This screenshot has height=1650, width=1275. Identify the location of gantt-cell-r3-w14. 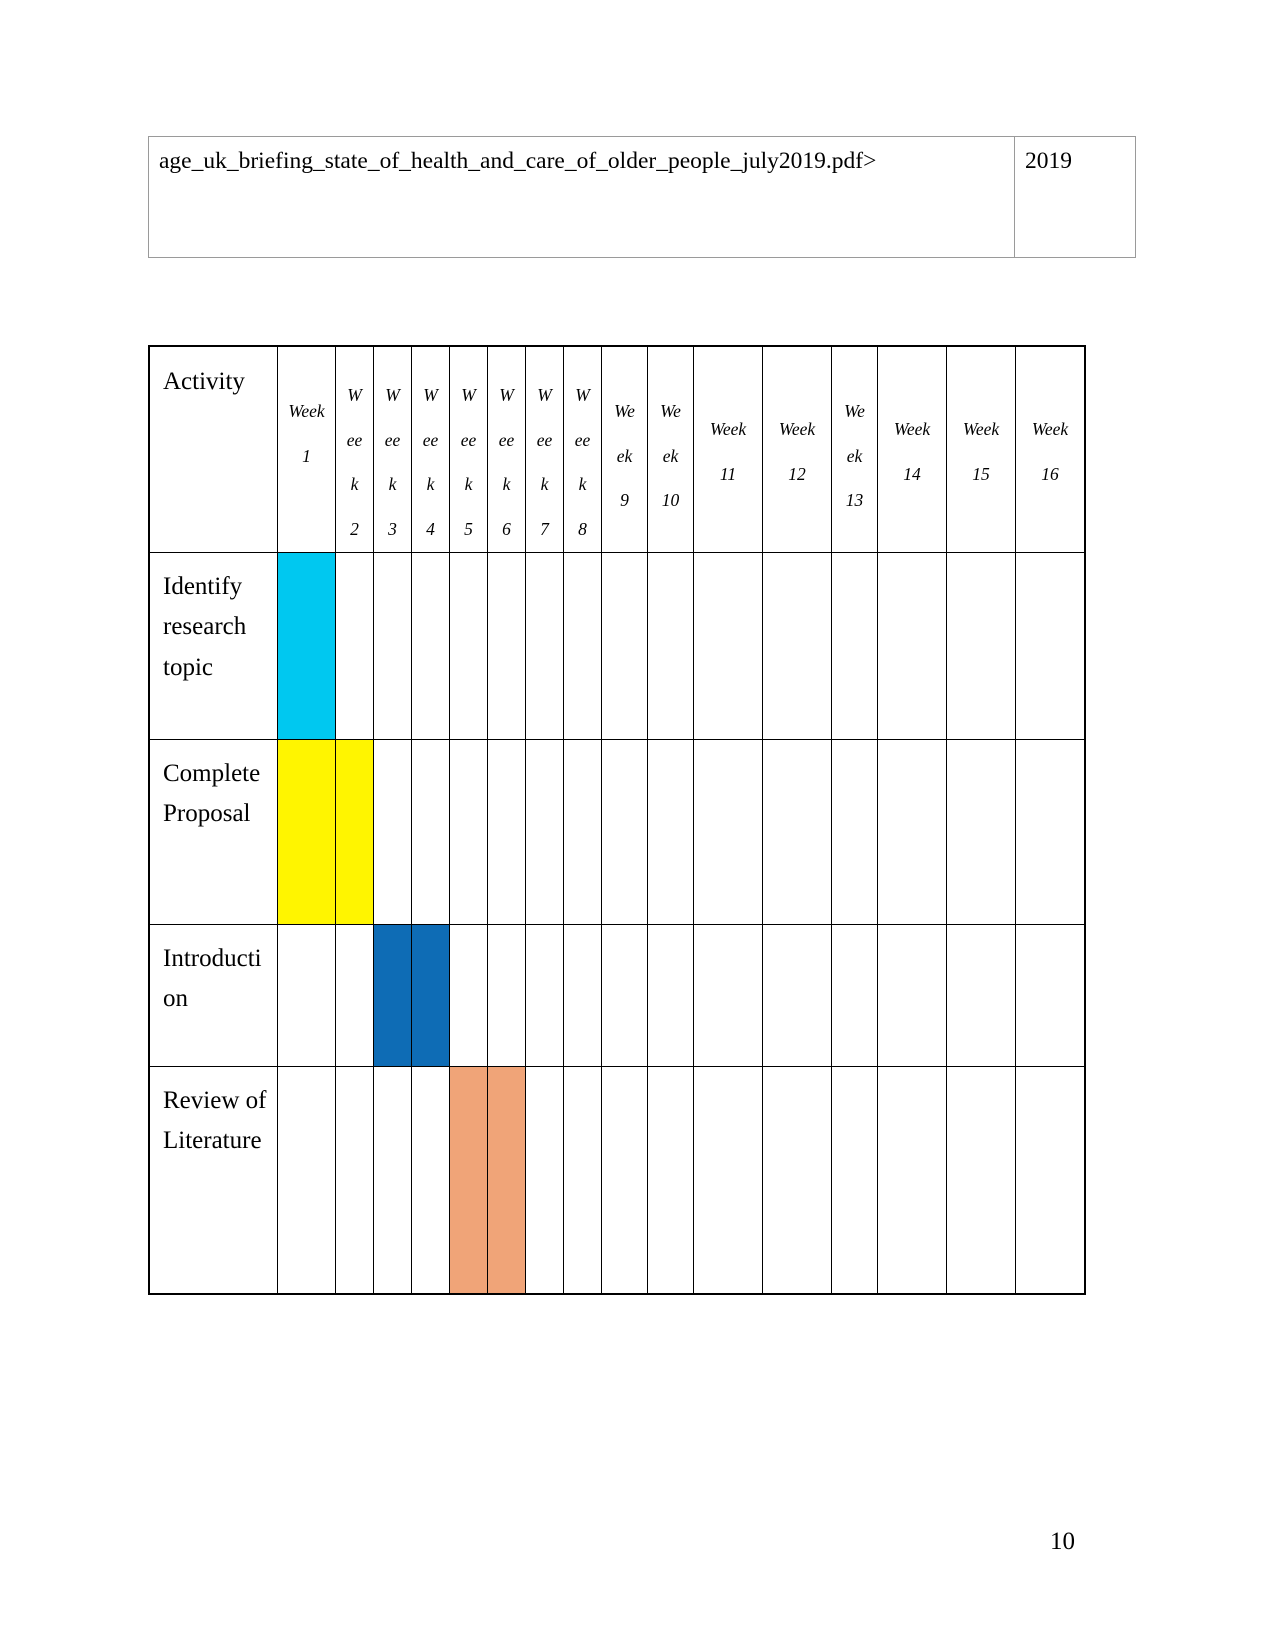
(912, 995).